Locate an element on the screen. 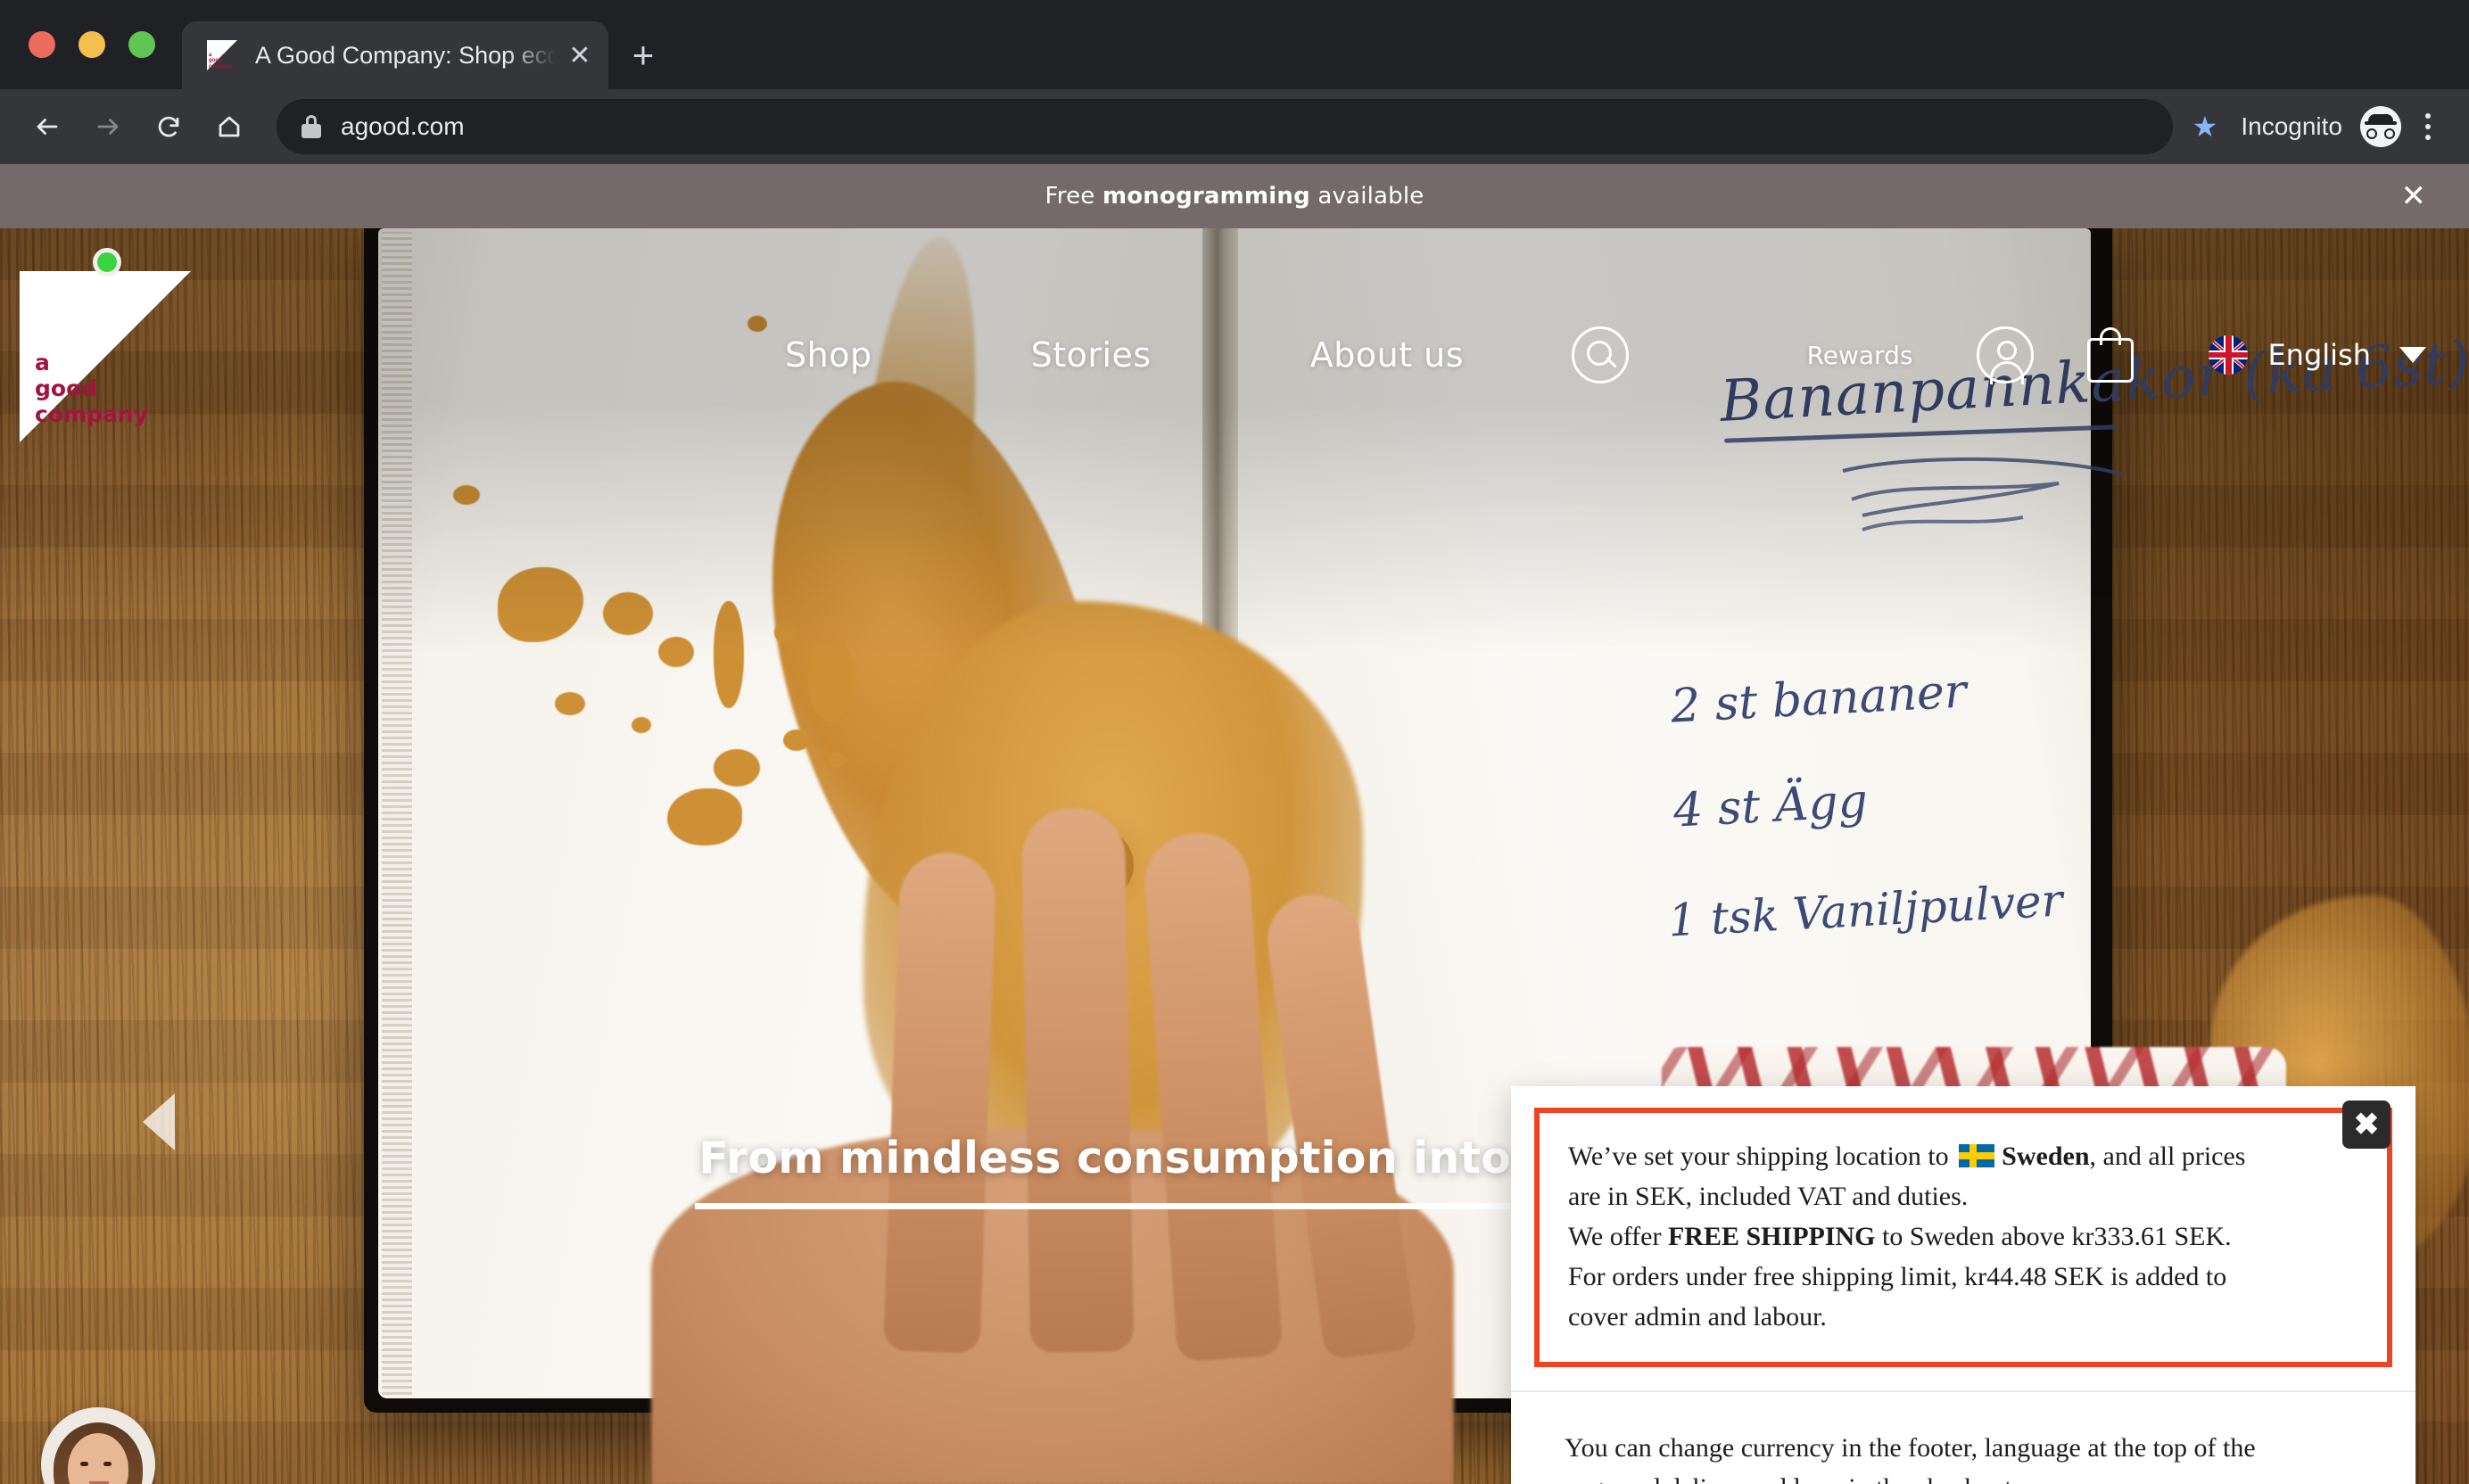 The width and height of the screenshot is (2469, 1484). announcement-prefix: Free is located at coordinates (1073, 197).